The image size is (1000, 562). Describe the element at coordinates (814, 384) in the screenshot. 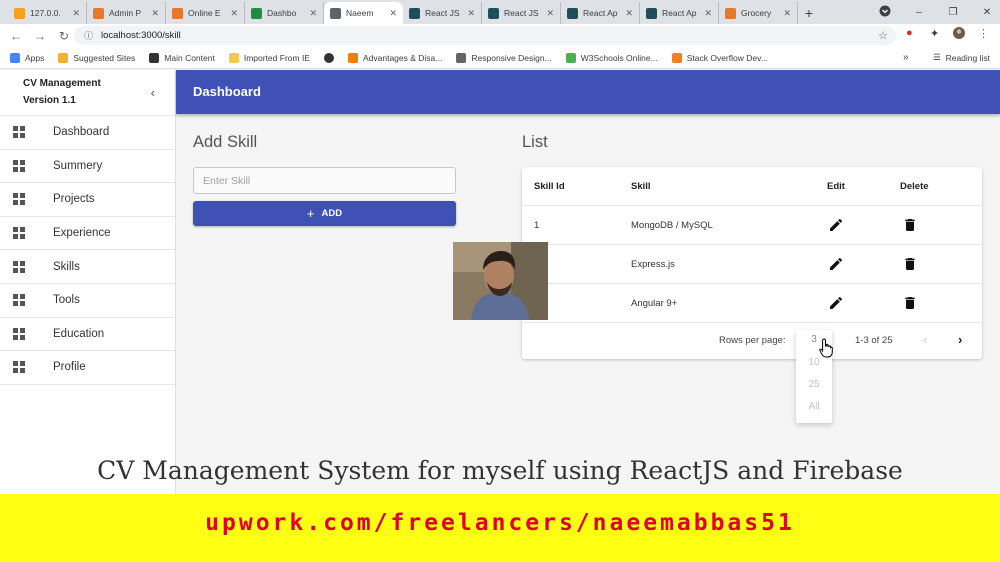

I see `rows-per-page-option: 25` at that location.